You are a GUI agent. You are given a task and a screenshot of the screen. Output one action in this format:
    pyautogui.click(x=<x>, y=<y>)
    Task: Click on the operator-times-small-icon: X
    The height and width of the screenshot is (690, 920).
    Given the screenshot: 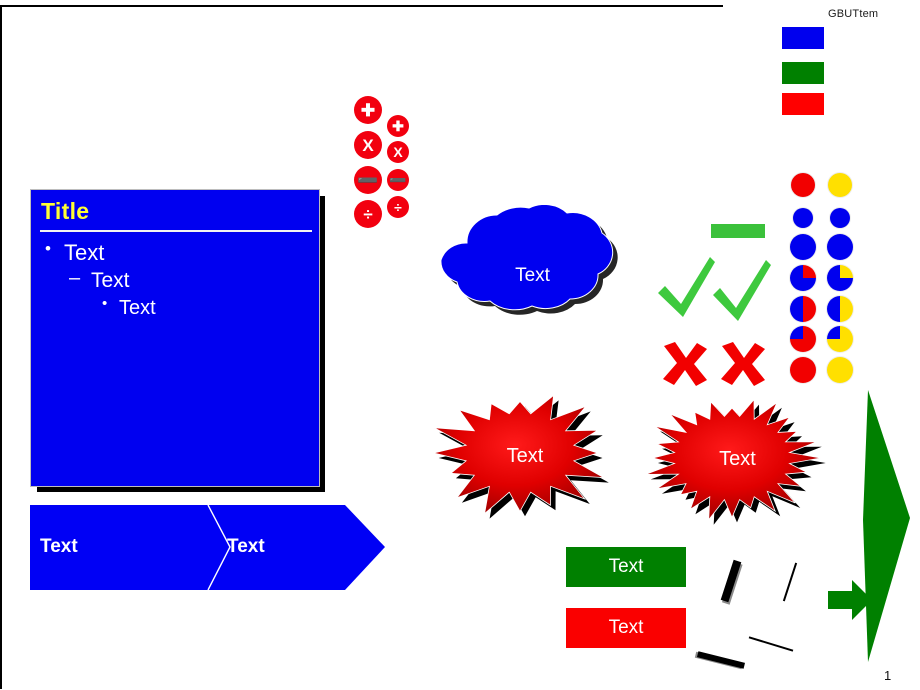 What is the action you would take?
    pyautogui.click(x=398, y=152)
    